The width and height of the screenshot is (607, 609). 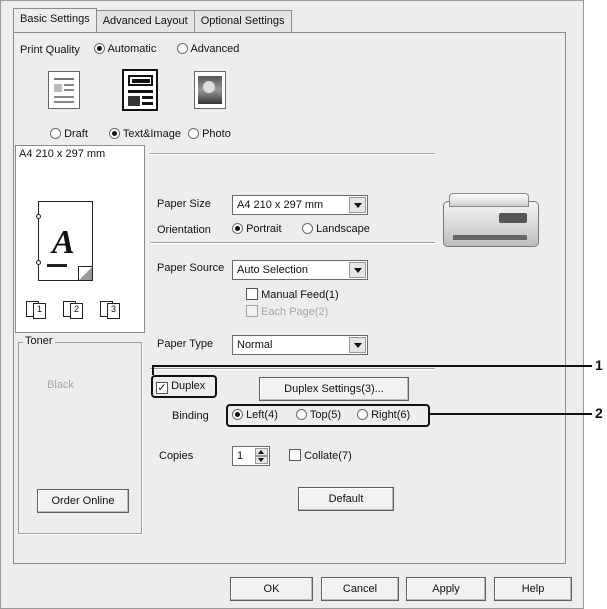 I want to click on paper-size-label: Paper Size, so click(x=184, y=204).